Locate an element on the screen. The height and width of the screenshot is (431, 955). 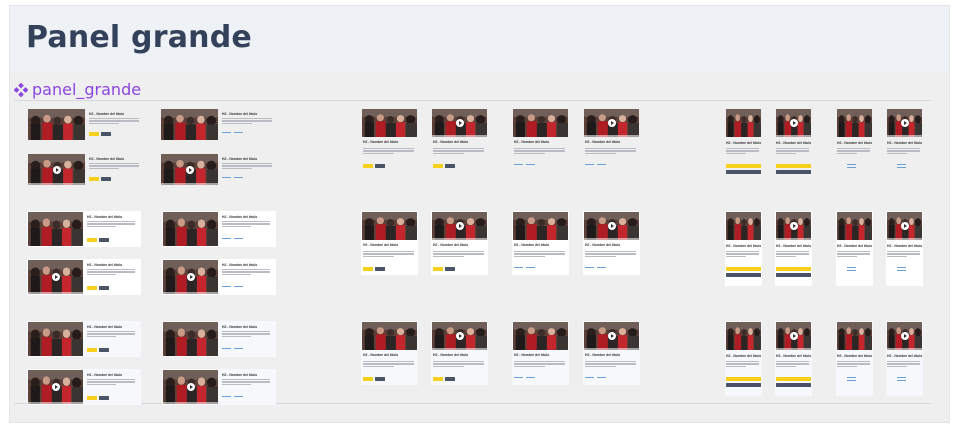
component-label: panel_grande is located at coordinates (77, 89).